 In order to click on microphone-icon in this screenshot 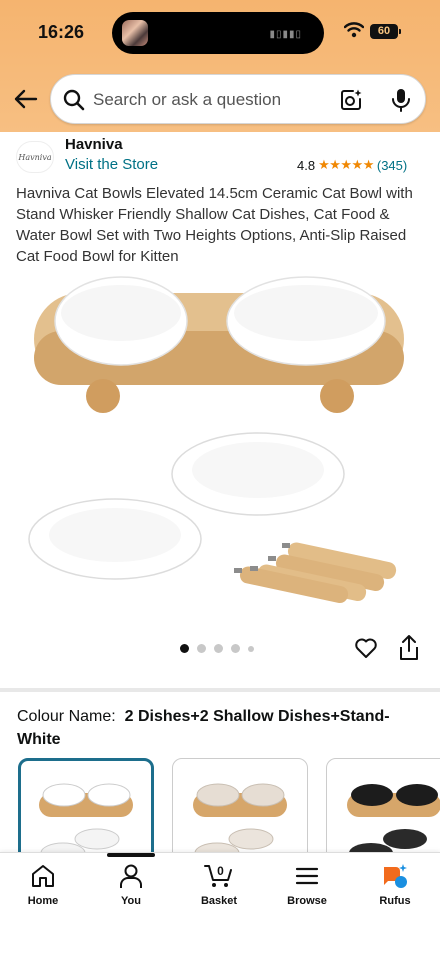, I will do `click(401, 100)`.